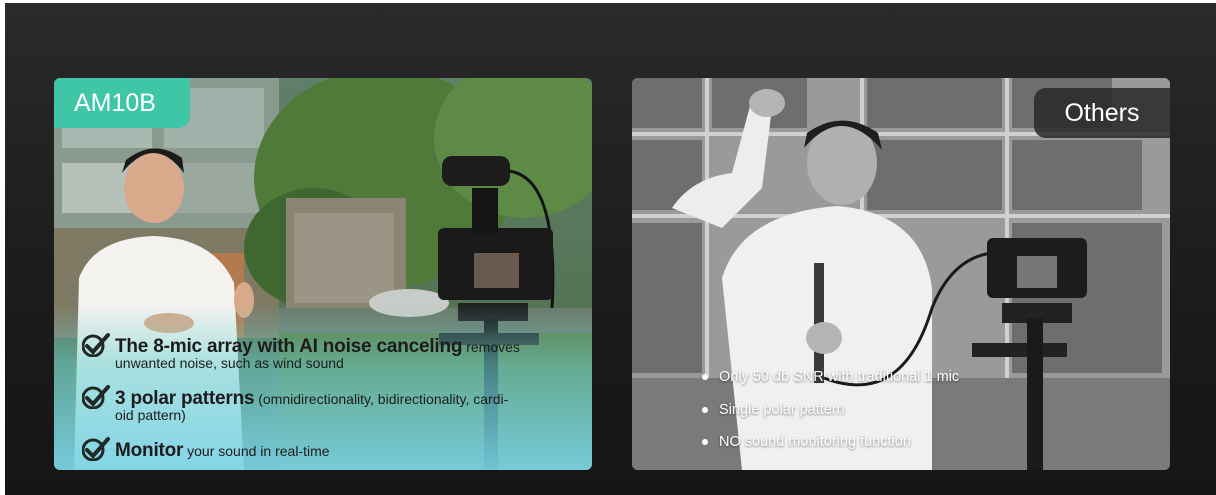  I want to click on limitation-item: Single polar pattern, so click(773, 410).